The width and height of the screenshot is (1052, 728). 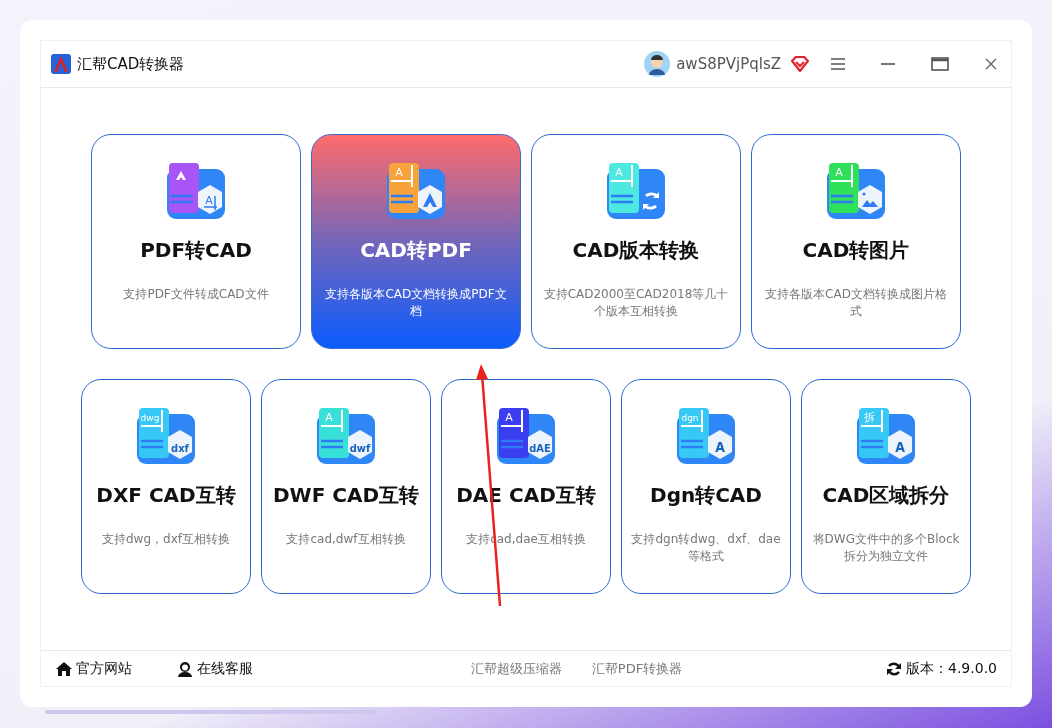 What do you see at coordinates (894, 668) in the screenshot?
I see `refresh-icon` at bounding box center [894, 668].